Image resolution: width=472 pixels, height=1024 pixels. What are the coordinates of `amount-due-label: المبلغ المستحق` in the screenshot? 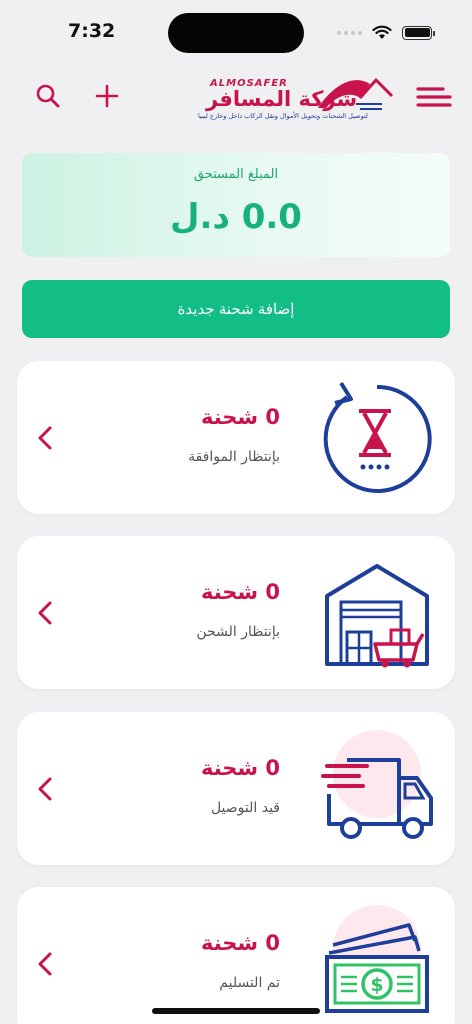 It's located at (236, 174).